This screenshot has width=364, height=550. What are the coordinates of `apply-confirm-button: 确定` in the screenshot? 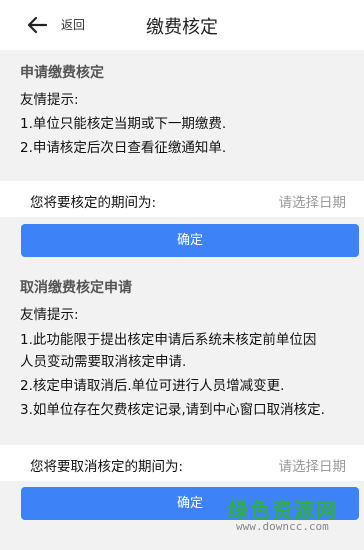 It's located at (190, 240).